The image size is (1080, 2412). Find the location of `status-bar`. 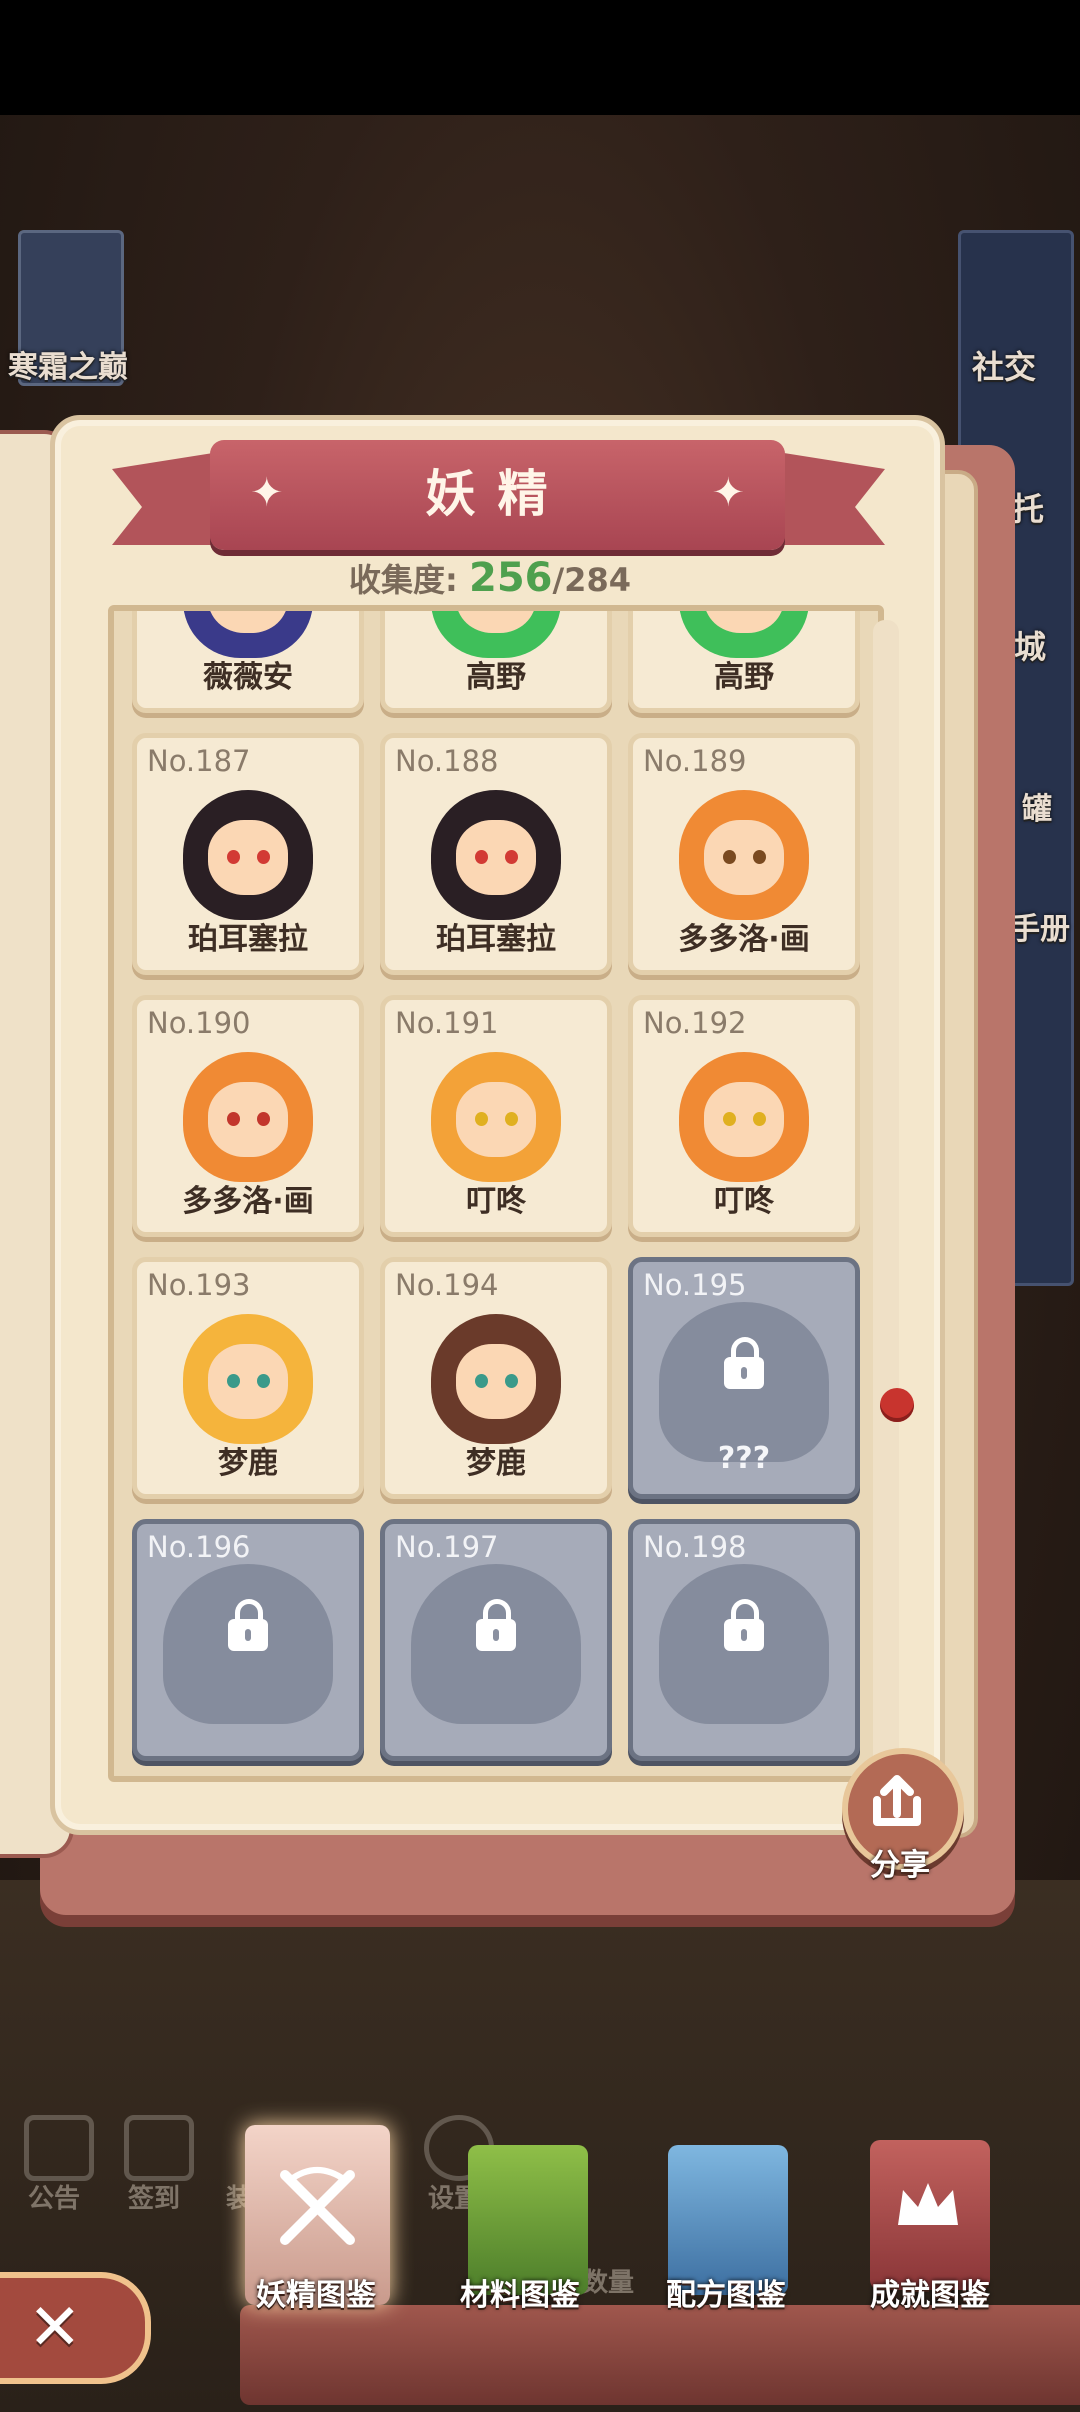

status-bar is located at coordinates (540, 57).